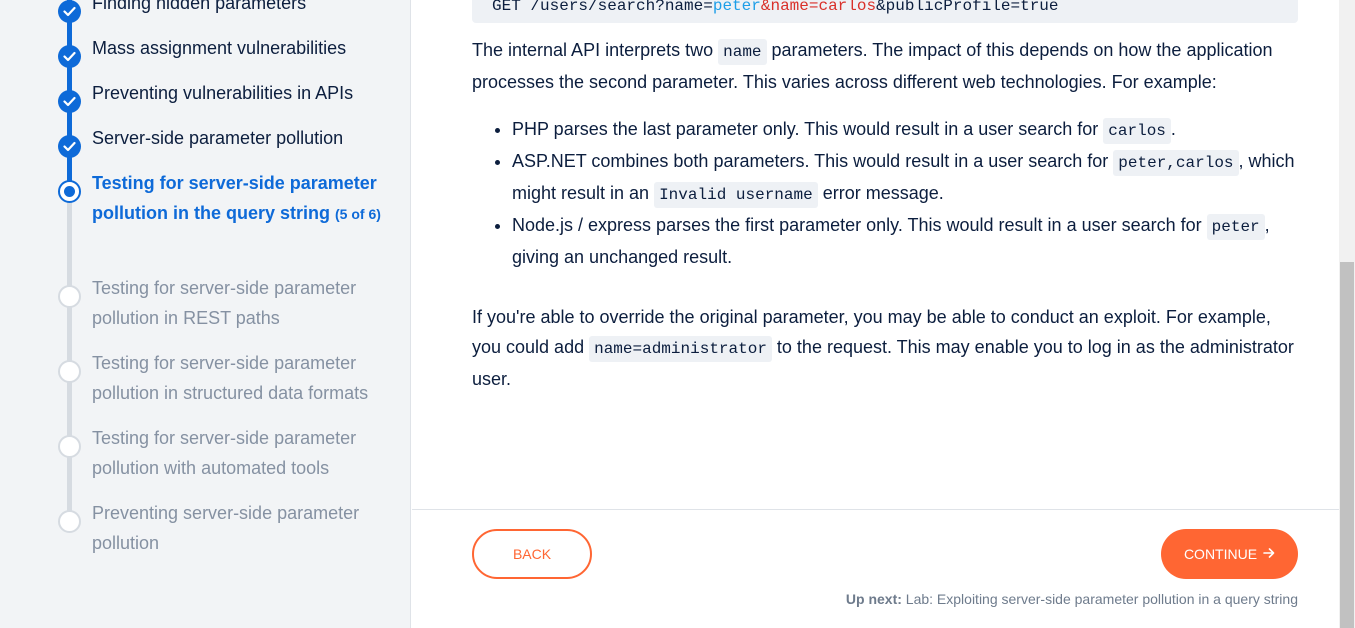 This screenshot has height=628, width=1355. Describe the element at coordinates (1137, 131) in the screenshot. I see `inline-code: carlos` at that location.